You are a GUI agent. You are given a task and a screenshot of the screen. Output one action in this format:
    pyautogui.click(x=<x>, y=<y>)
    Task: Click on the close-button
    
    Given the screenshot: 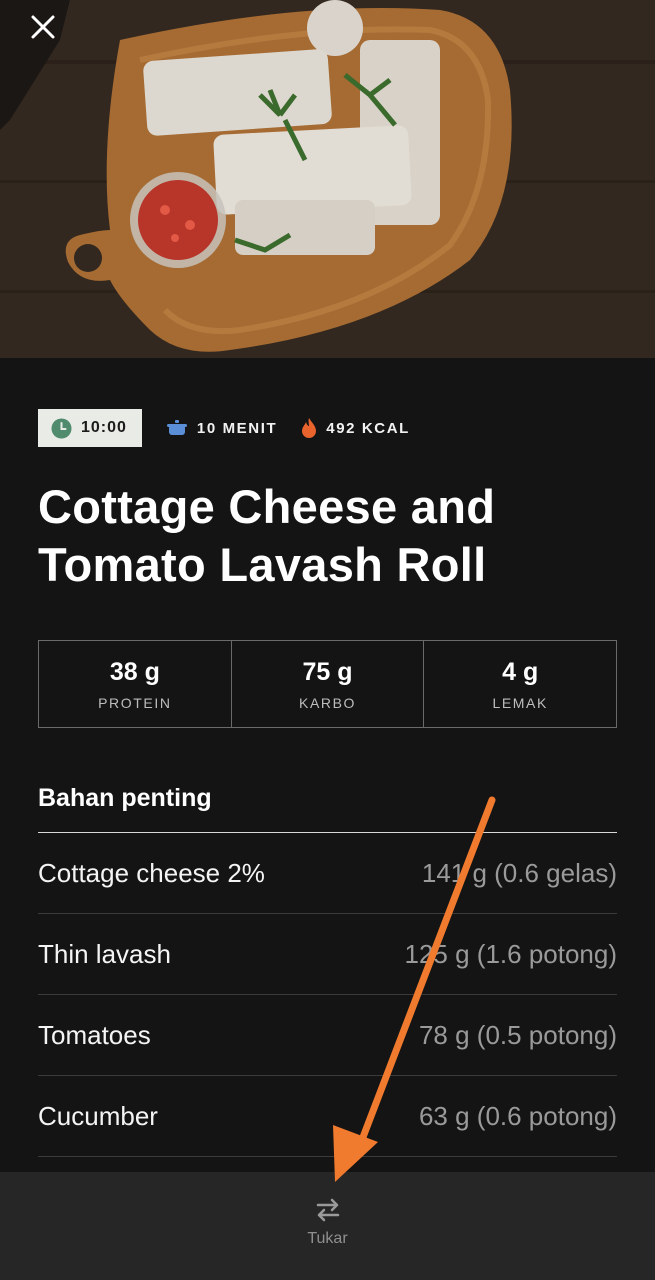 What is the action you would take?
    pyautogui.click(x=50, y=34)
    